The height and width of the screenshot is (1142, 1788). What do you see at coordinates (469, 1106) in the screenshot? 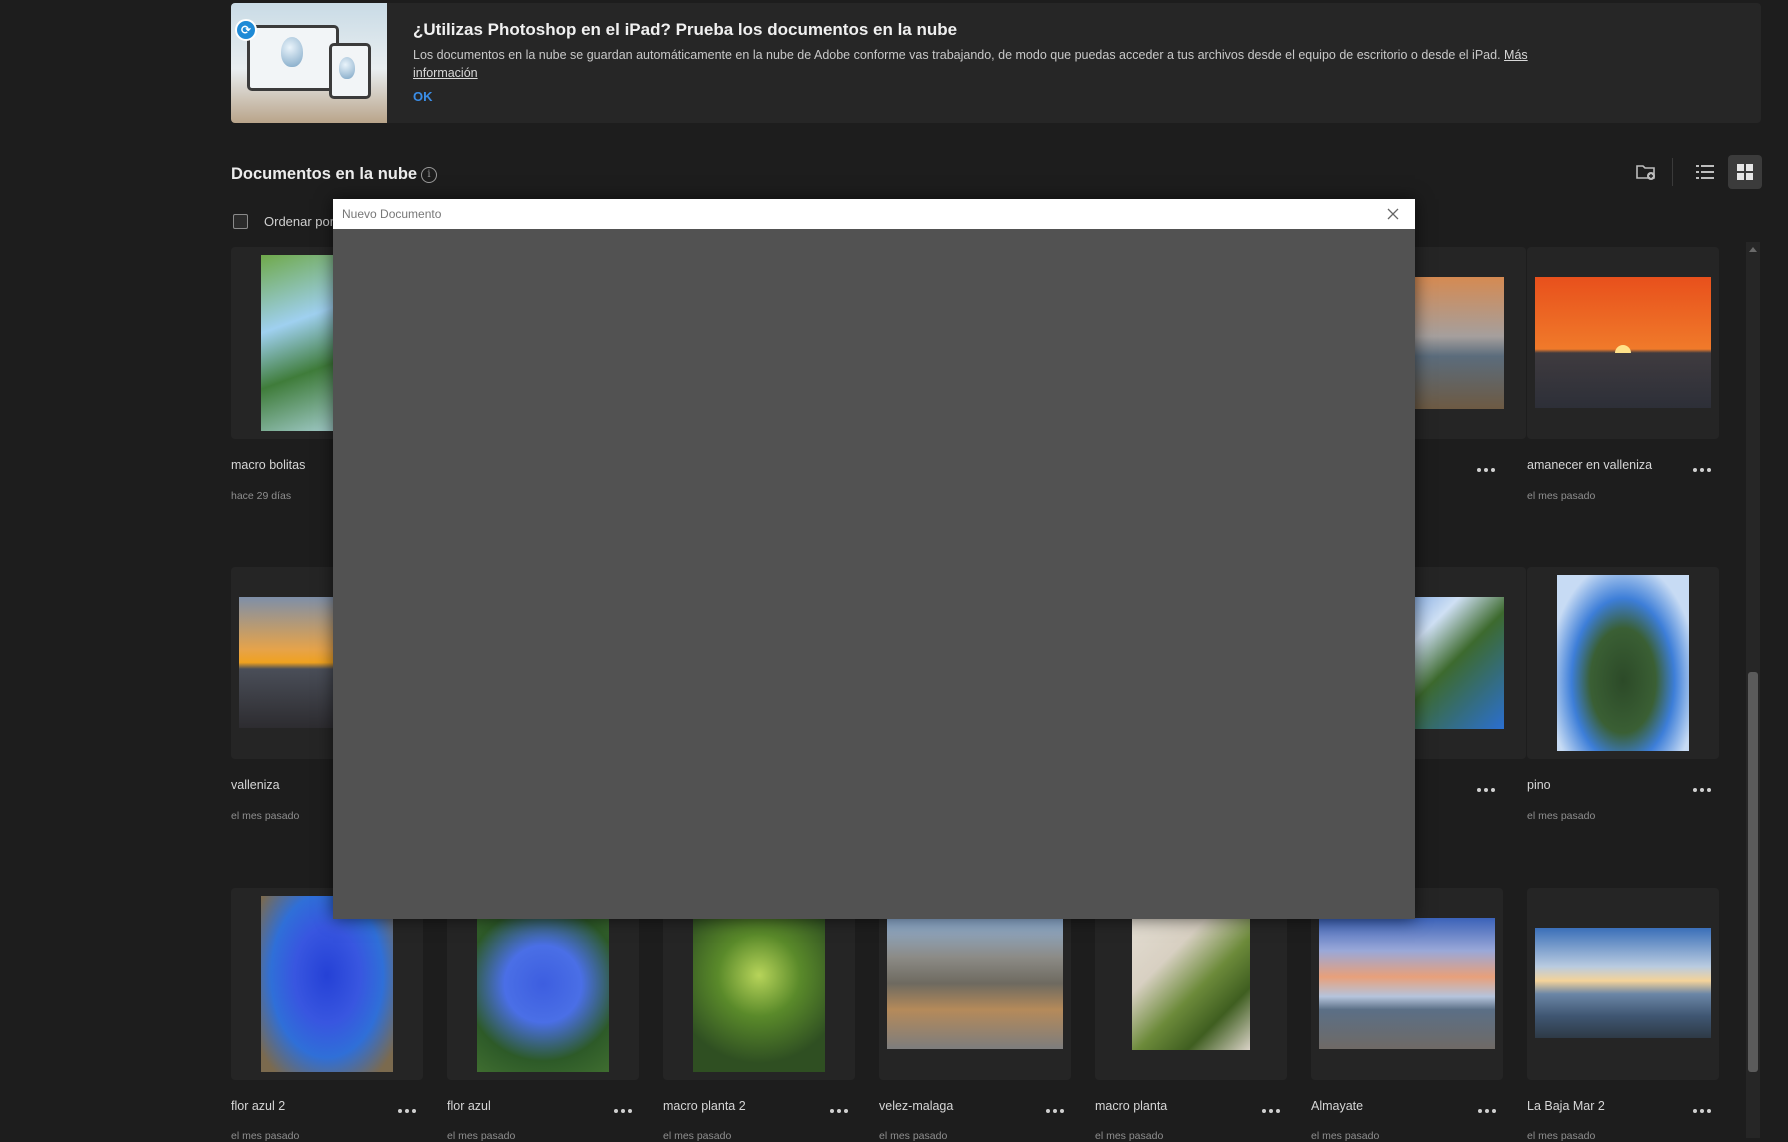
I see `document-name: flor azul` at bounding box center [469, 1106].